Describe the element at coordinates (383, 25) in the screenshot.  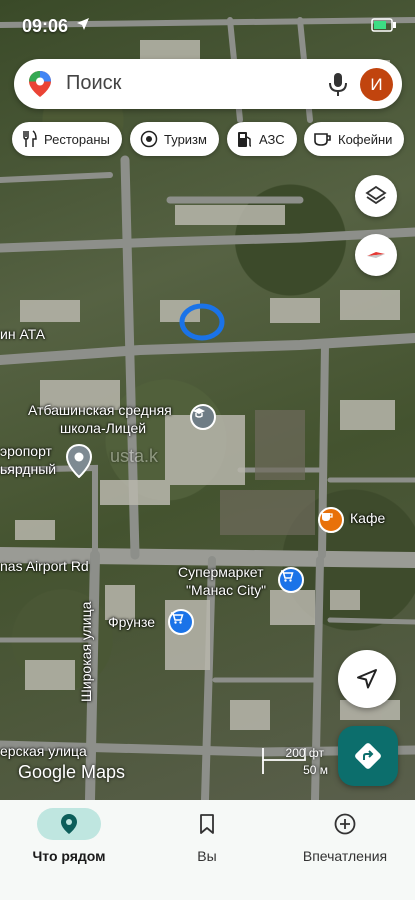
I see `battery-icon` at that location.